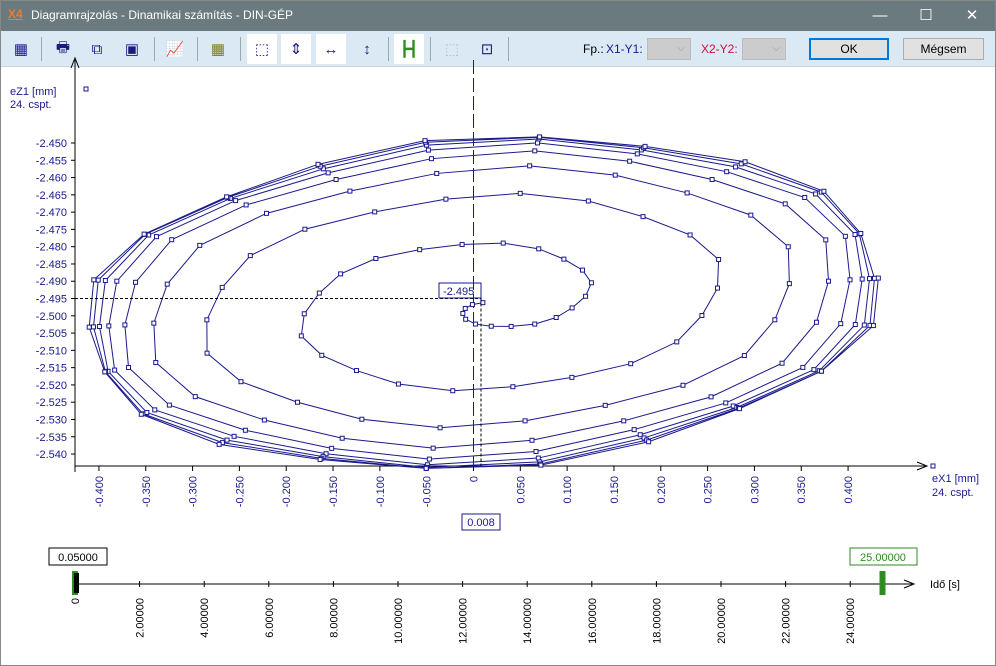 The image size is (996, 666). What do you see at coordinates (51, 161) in the screenshot?
I see `y-tick-label: -2.455` at bounding box center [51, 161].